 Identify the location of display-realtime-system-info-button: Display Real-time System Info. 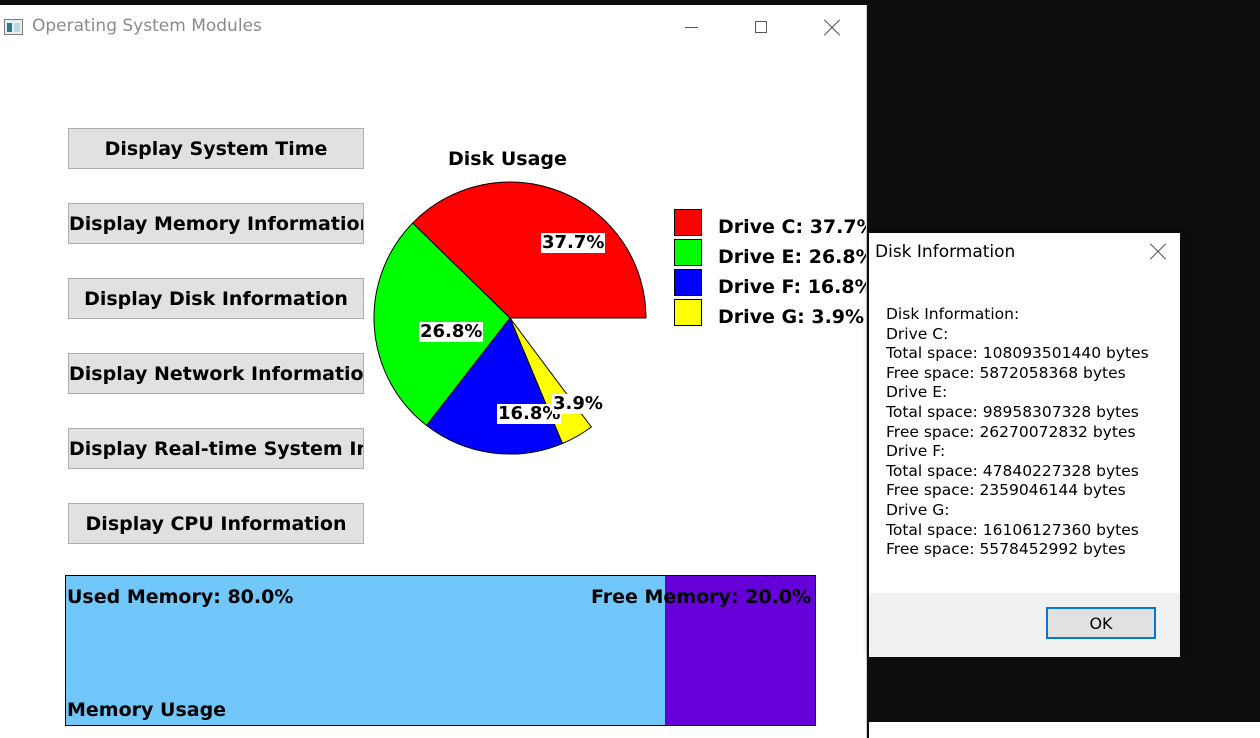
(216, 448).